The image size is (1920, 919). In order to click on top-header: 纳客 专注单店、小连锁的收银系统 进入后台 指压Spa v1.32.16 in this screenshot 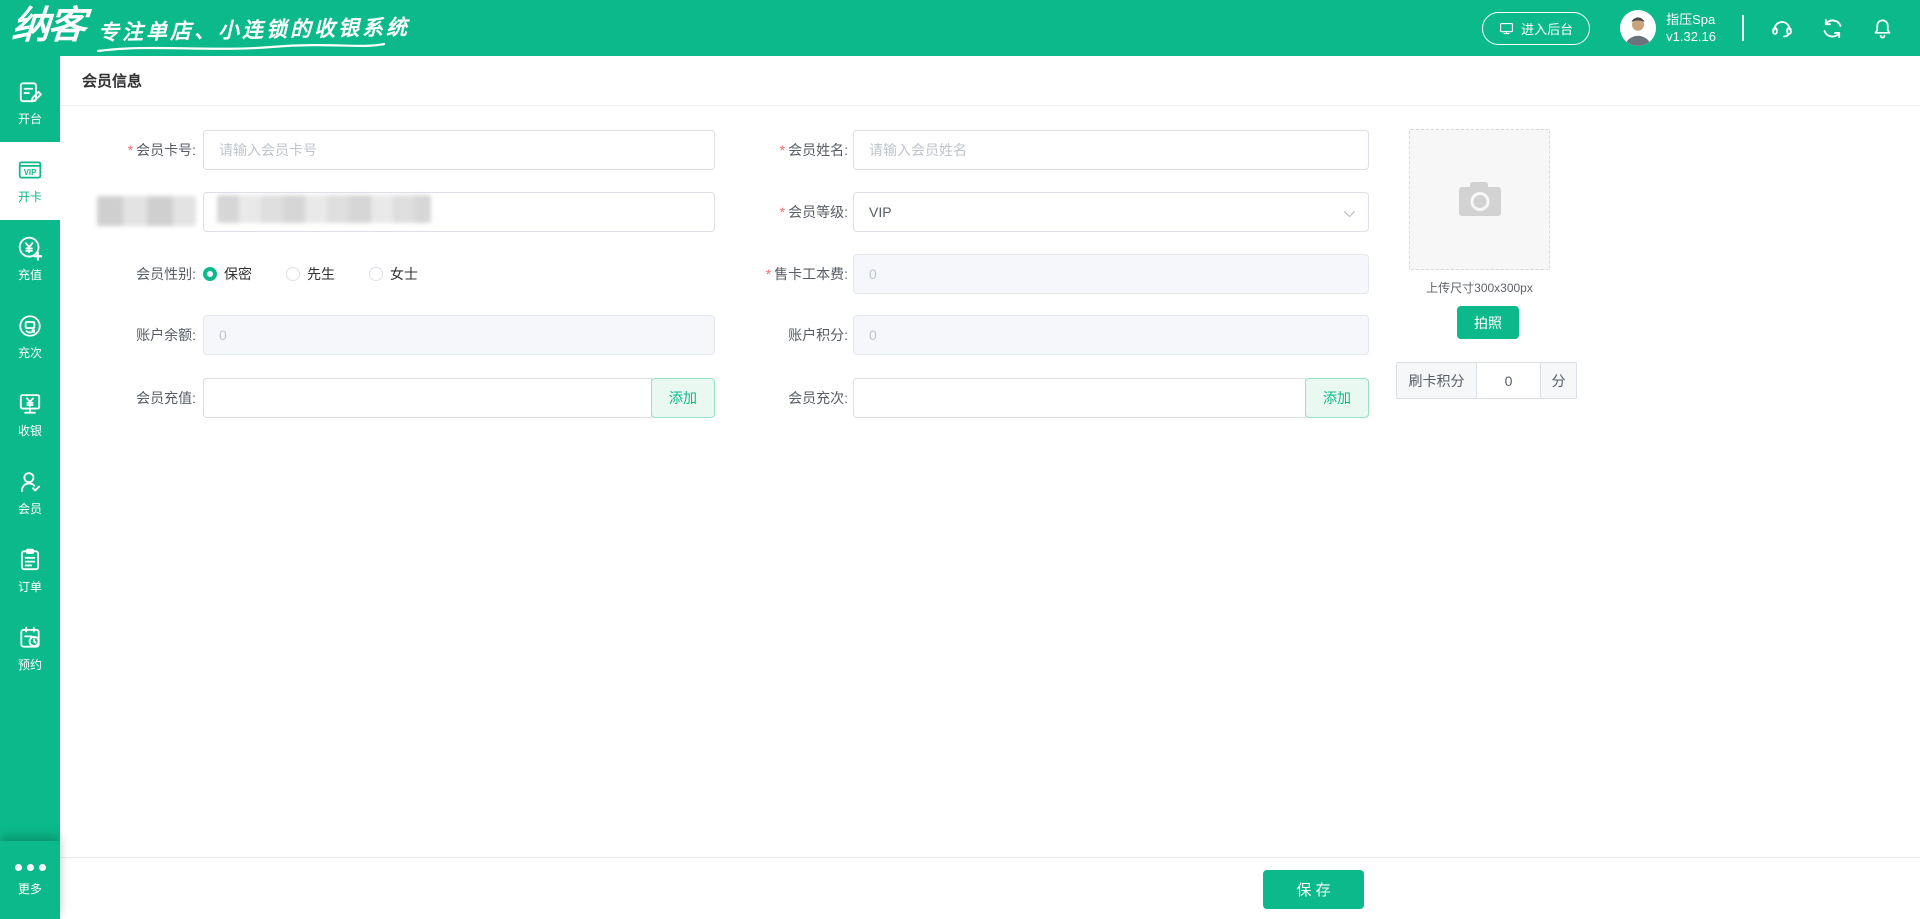, I will do `click(960, 28)`.